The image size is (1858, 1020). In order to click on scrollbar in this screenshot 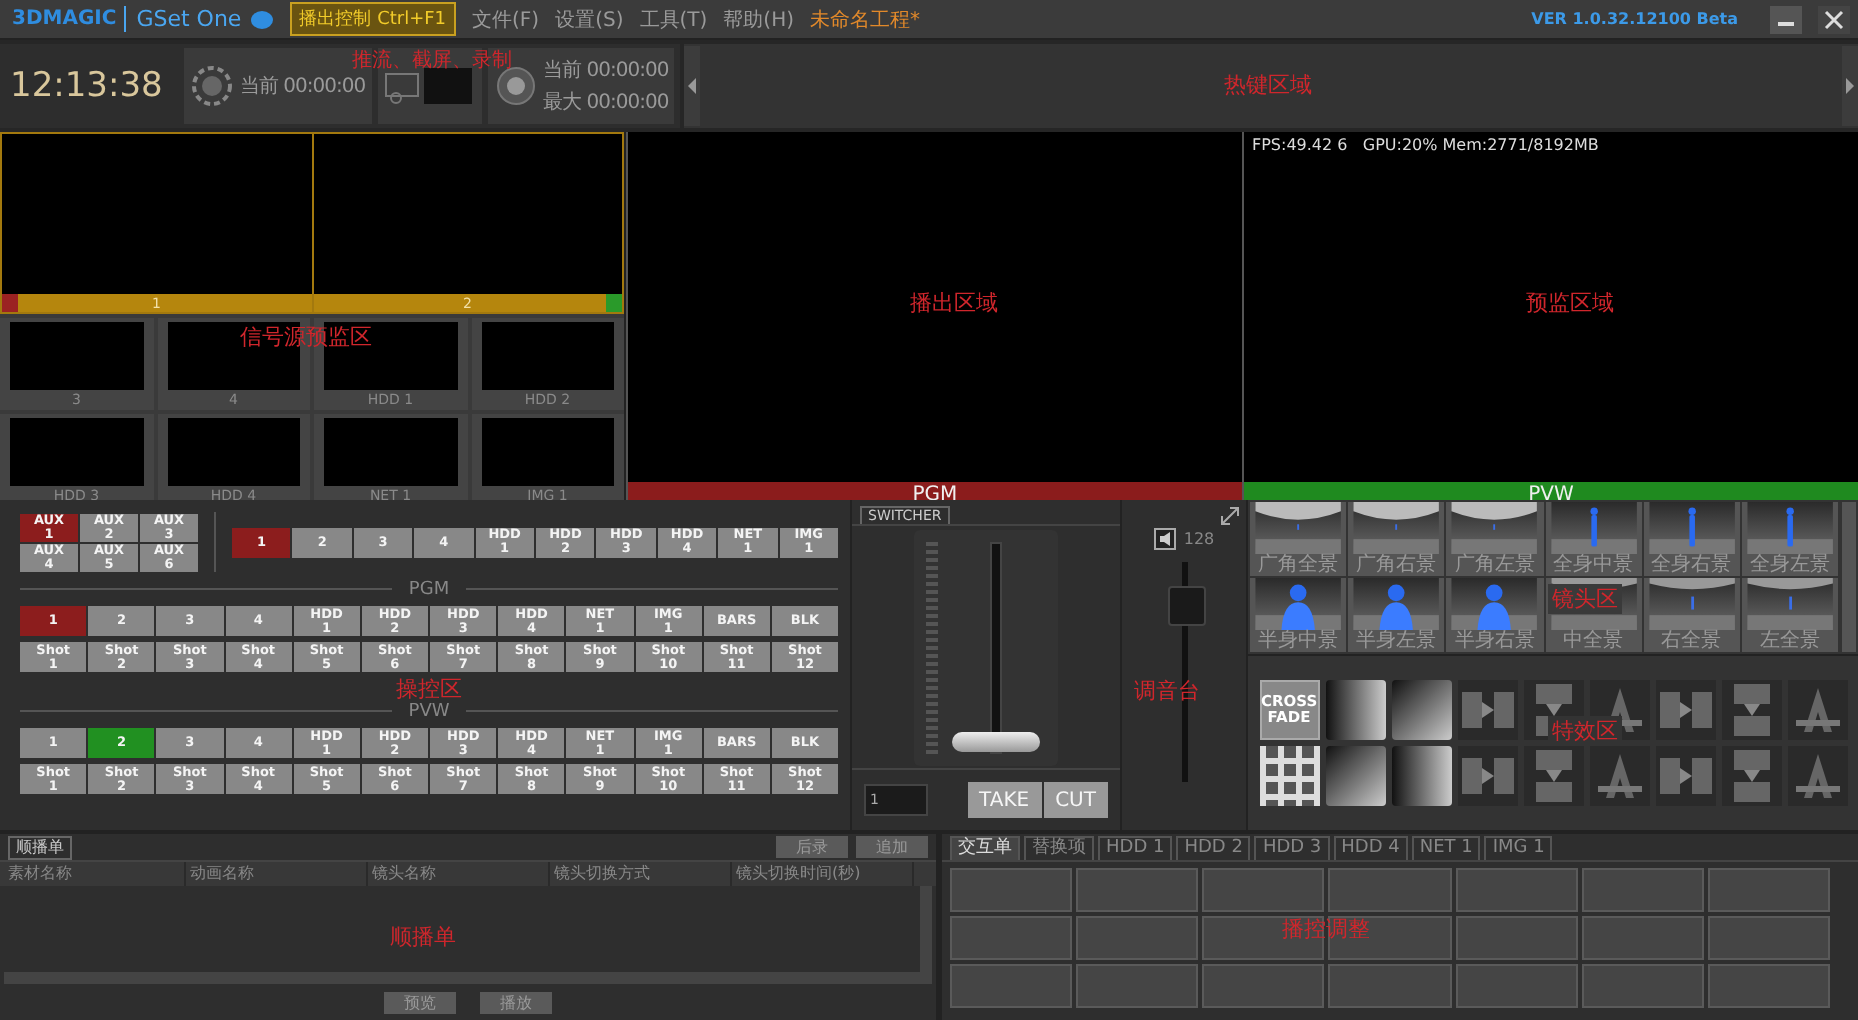, I will do `click(1849, 577)`.